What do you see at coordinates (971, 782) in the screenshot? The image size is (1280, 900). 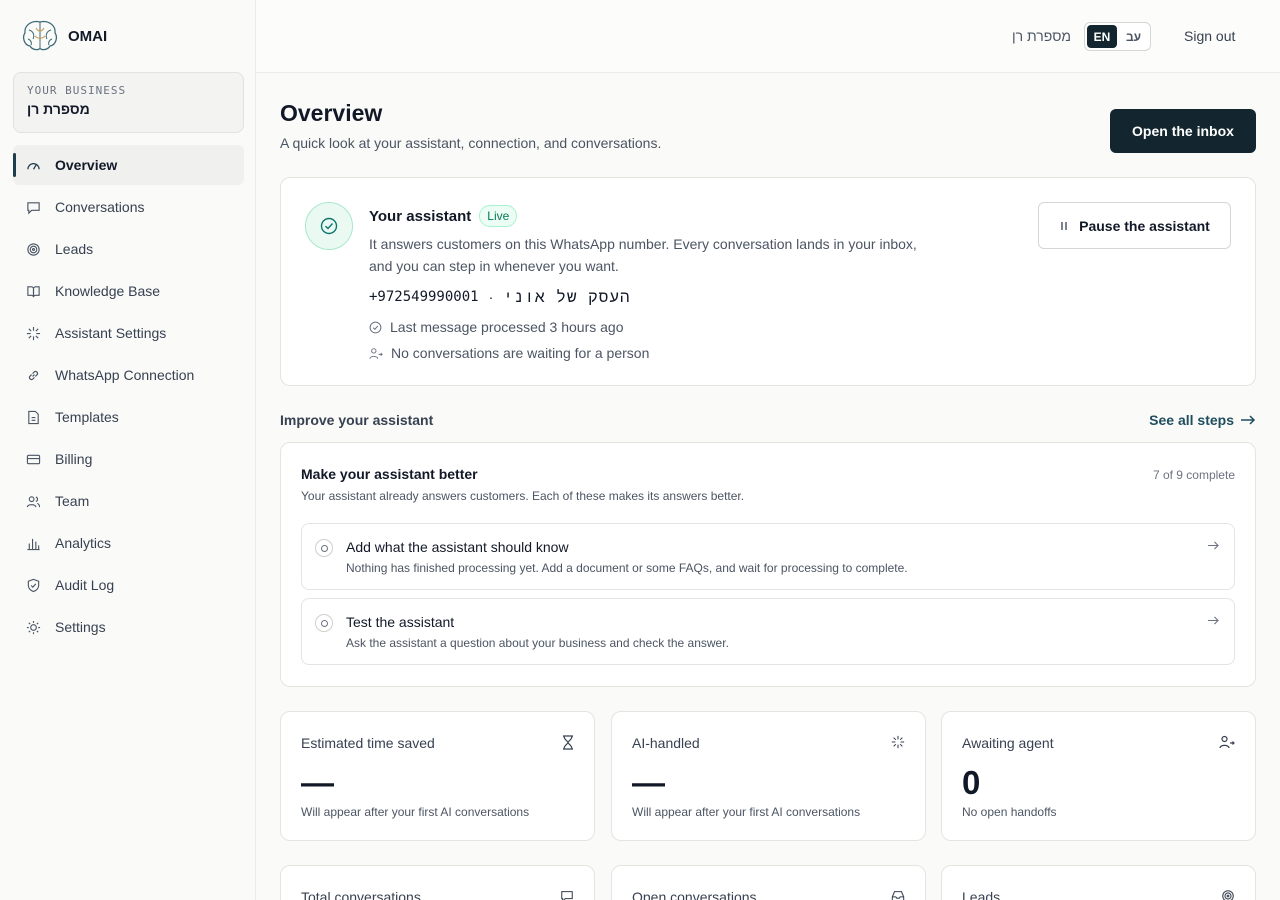 I see `stat-value: 0` at bounding box center [971, 782].